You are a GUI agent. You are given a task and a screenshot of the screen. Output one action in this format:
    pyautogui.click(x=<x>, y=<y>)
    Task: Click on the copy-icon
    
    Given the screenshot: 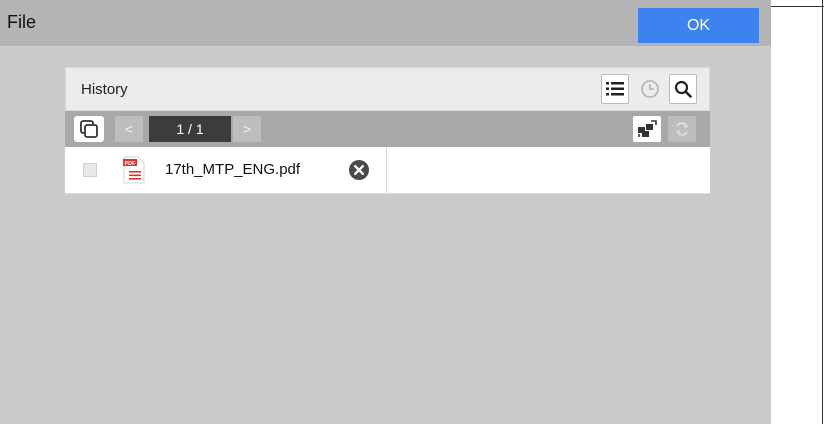 What is the action you would take?
    pyautogui.click(x=89, y=129)
    